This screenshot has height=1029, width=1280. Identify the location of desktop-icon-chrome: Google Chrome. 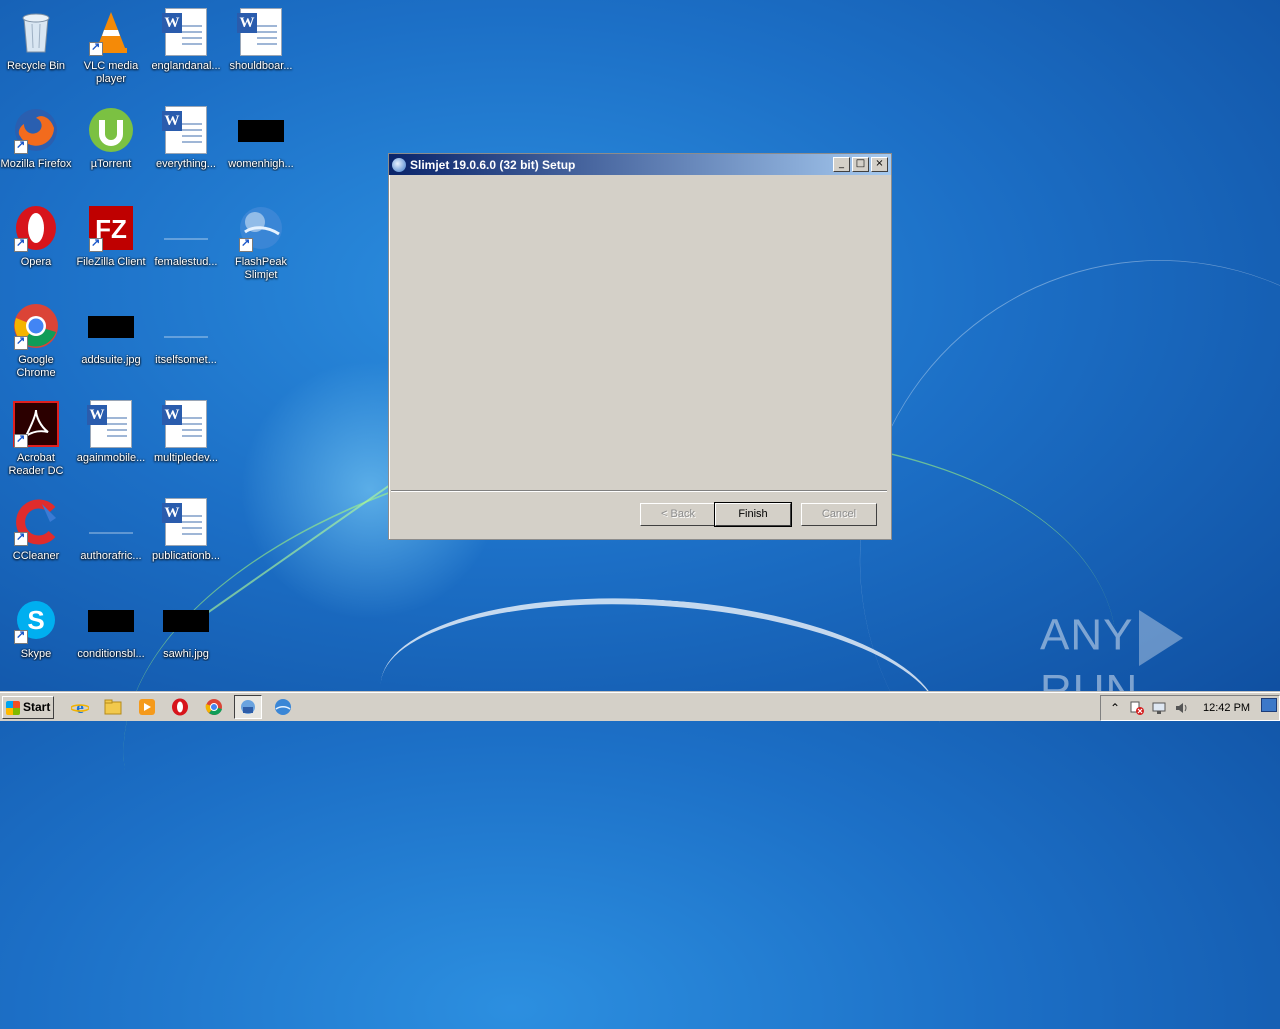
(37, 341).